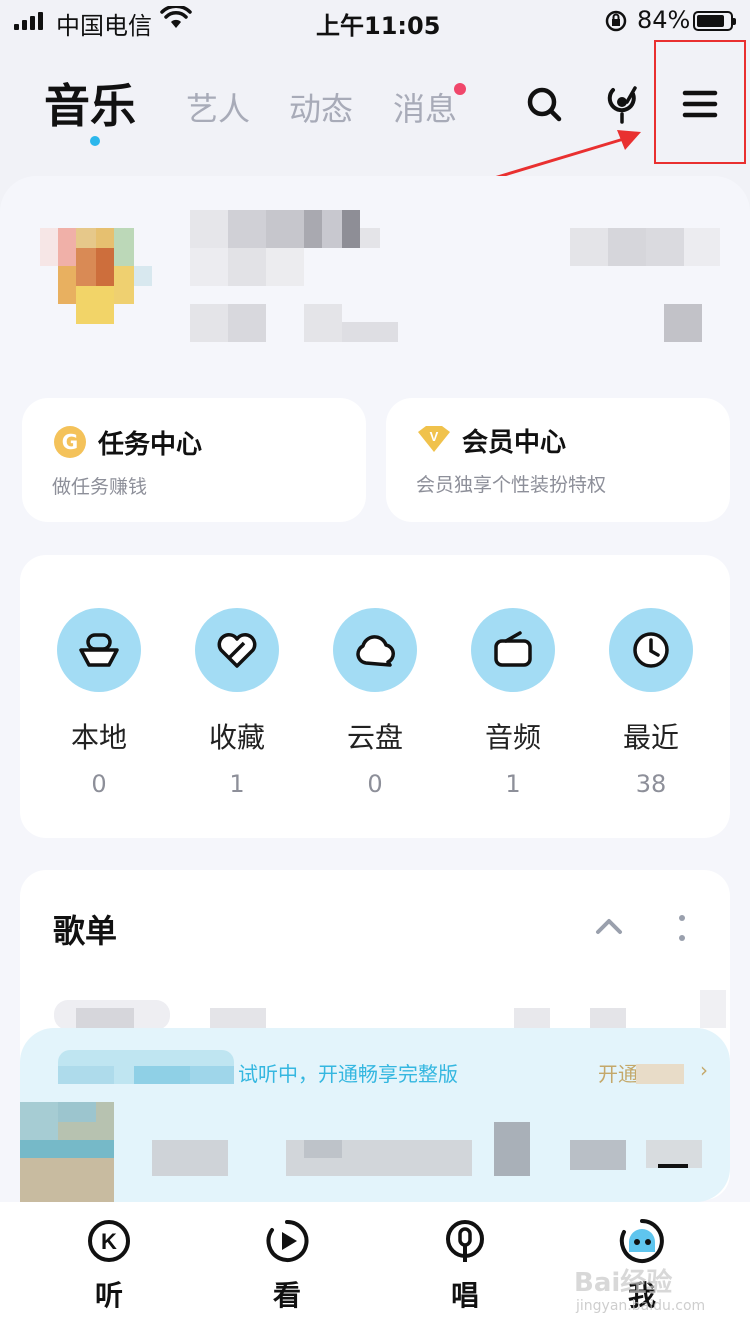 The width and height of the screenshot is (750, 1334). I want to click on svg-text: K, so click(109, 1241).